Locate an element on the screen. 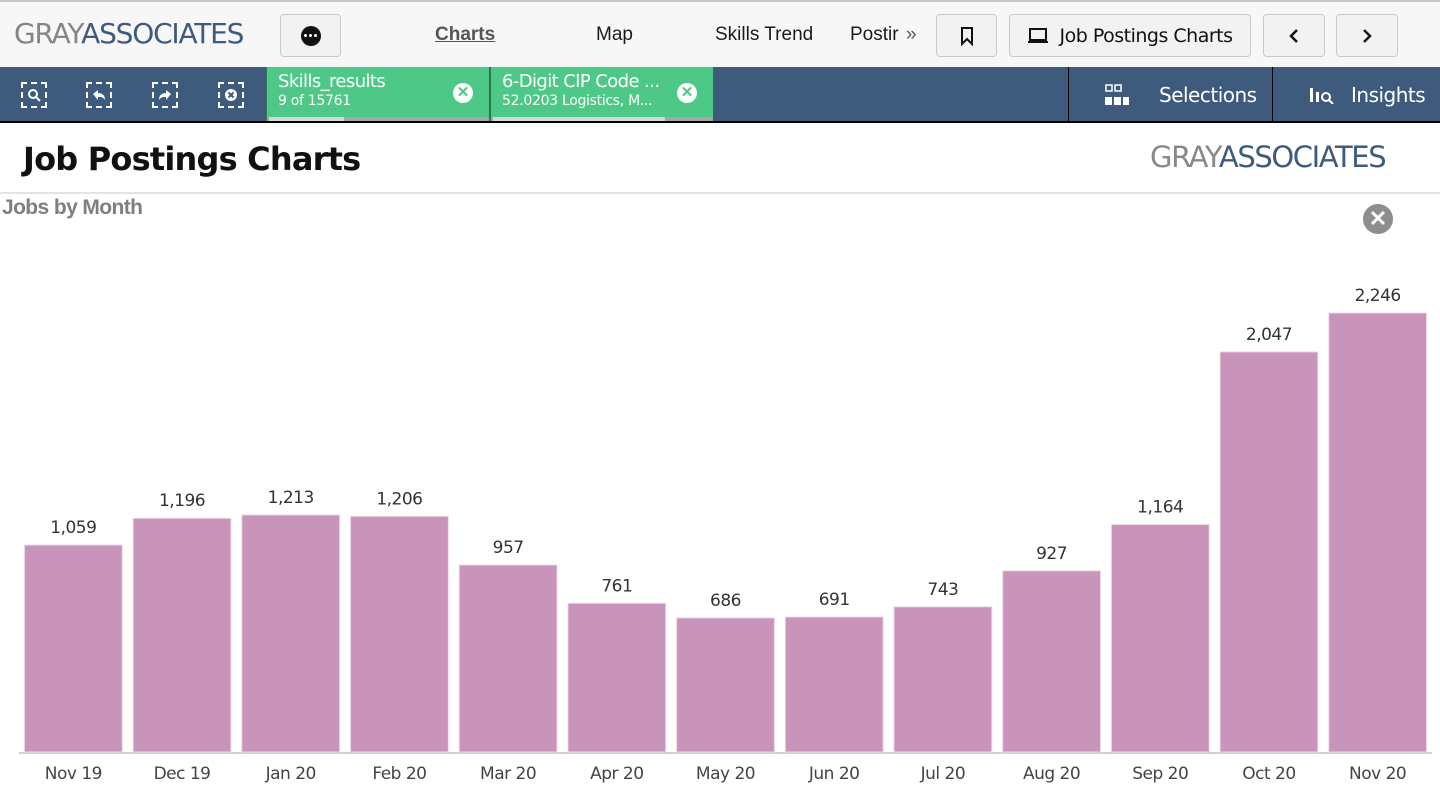  x-tick-label: Feb 20 is located at coordinates (399, 774).